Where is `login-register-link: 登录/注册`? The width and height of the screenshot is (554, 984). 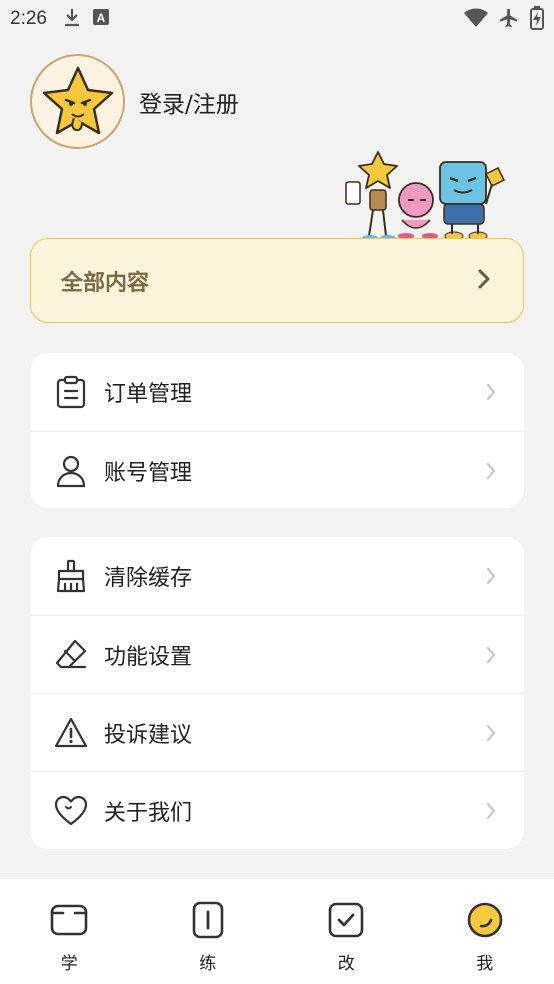 login-register-link: 登录/注册 is located at coordinates (189, 102).